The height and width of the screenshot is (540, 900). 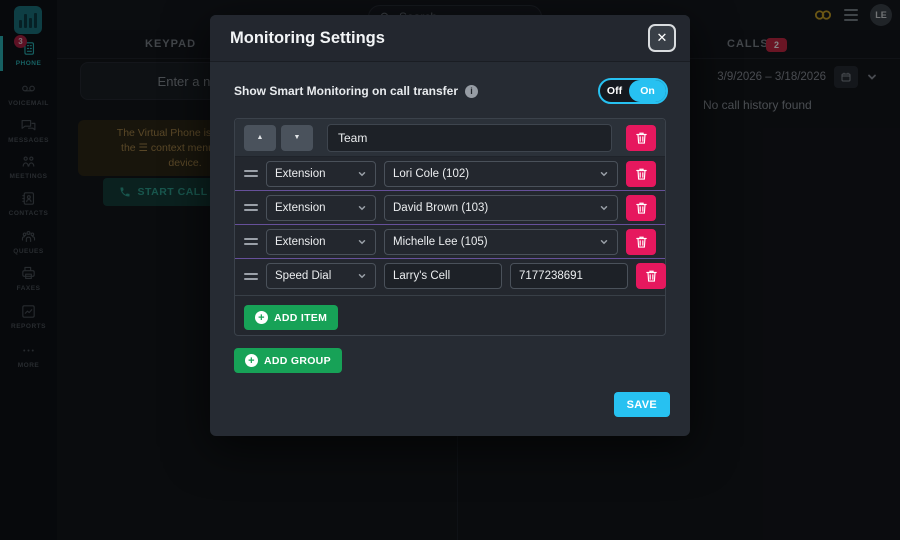 I want to click on row-target-select: David Brown (103), so click(x=501, y=207).